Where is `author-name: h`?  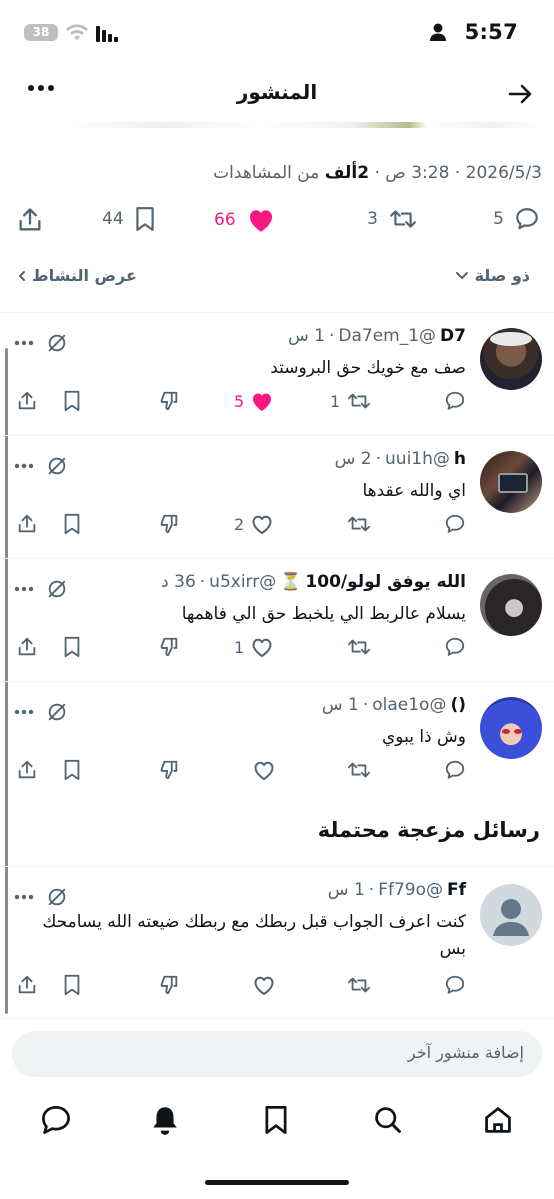 author-name: h is located at coordinates (460, 459).